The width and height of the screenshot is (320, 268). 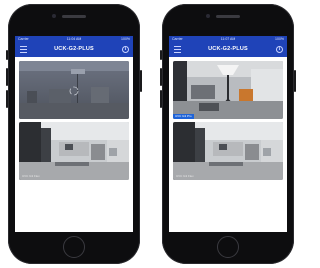 I want to click on camera-feed, so click(x=74, y=90).